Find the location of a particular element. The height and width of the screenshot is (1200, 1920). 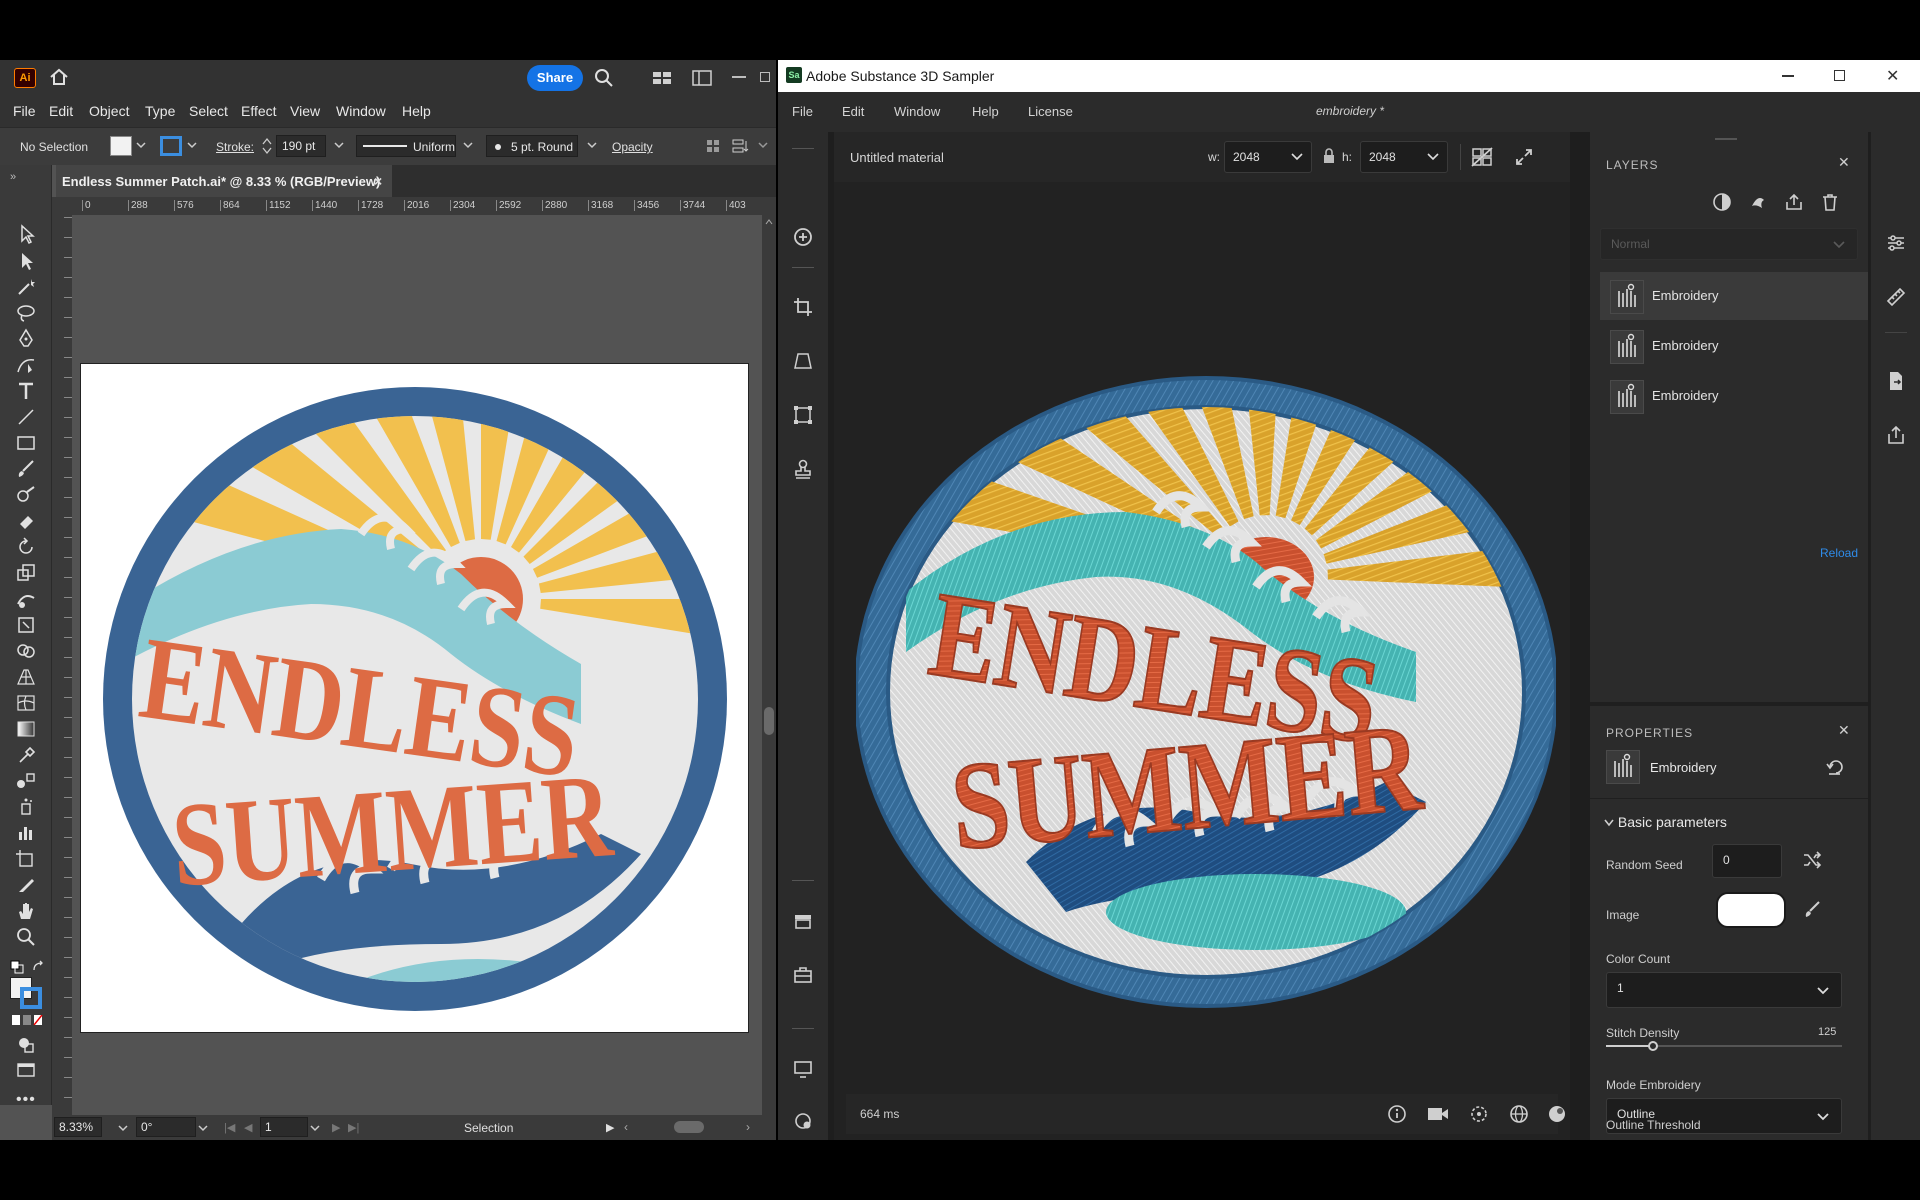

add-icon is located at coordinates (803, 237).